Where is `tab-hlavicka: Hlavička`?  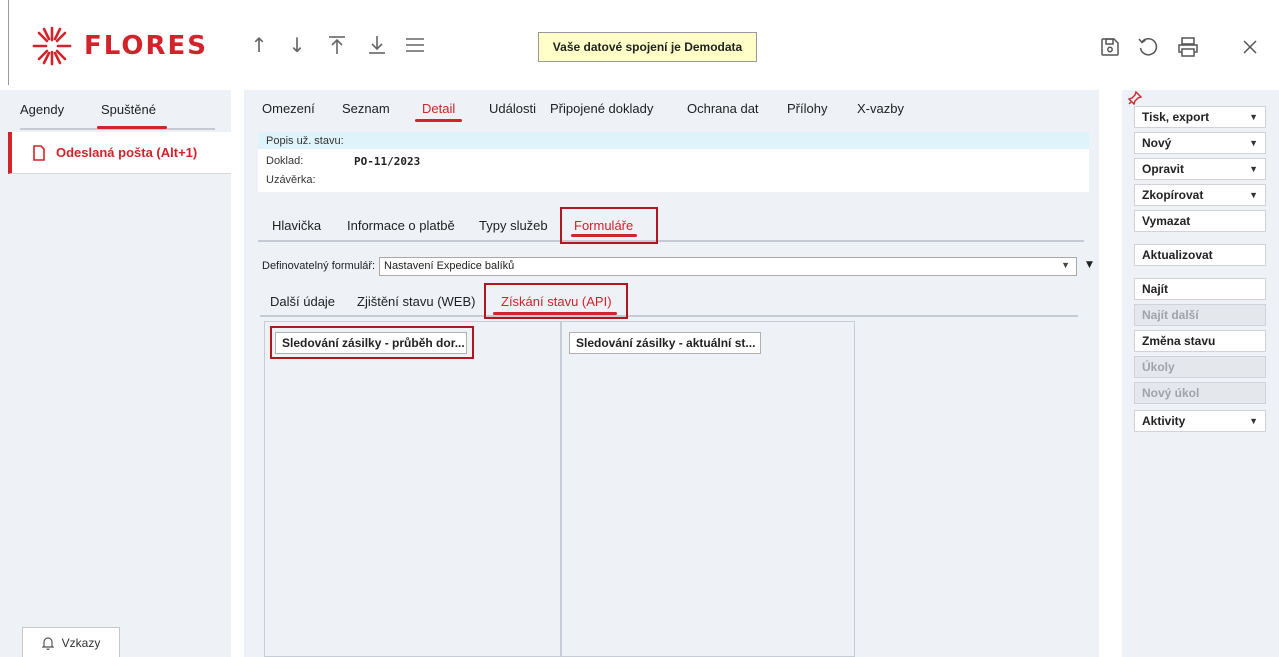
tab-hlavicka: Hlavička is located at coordinates (296, 225).